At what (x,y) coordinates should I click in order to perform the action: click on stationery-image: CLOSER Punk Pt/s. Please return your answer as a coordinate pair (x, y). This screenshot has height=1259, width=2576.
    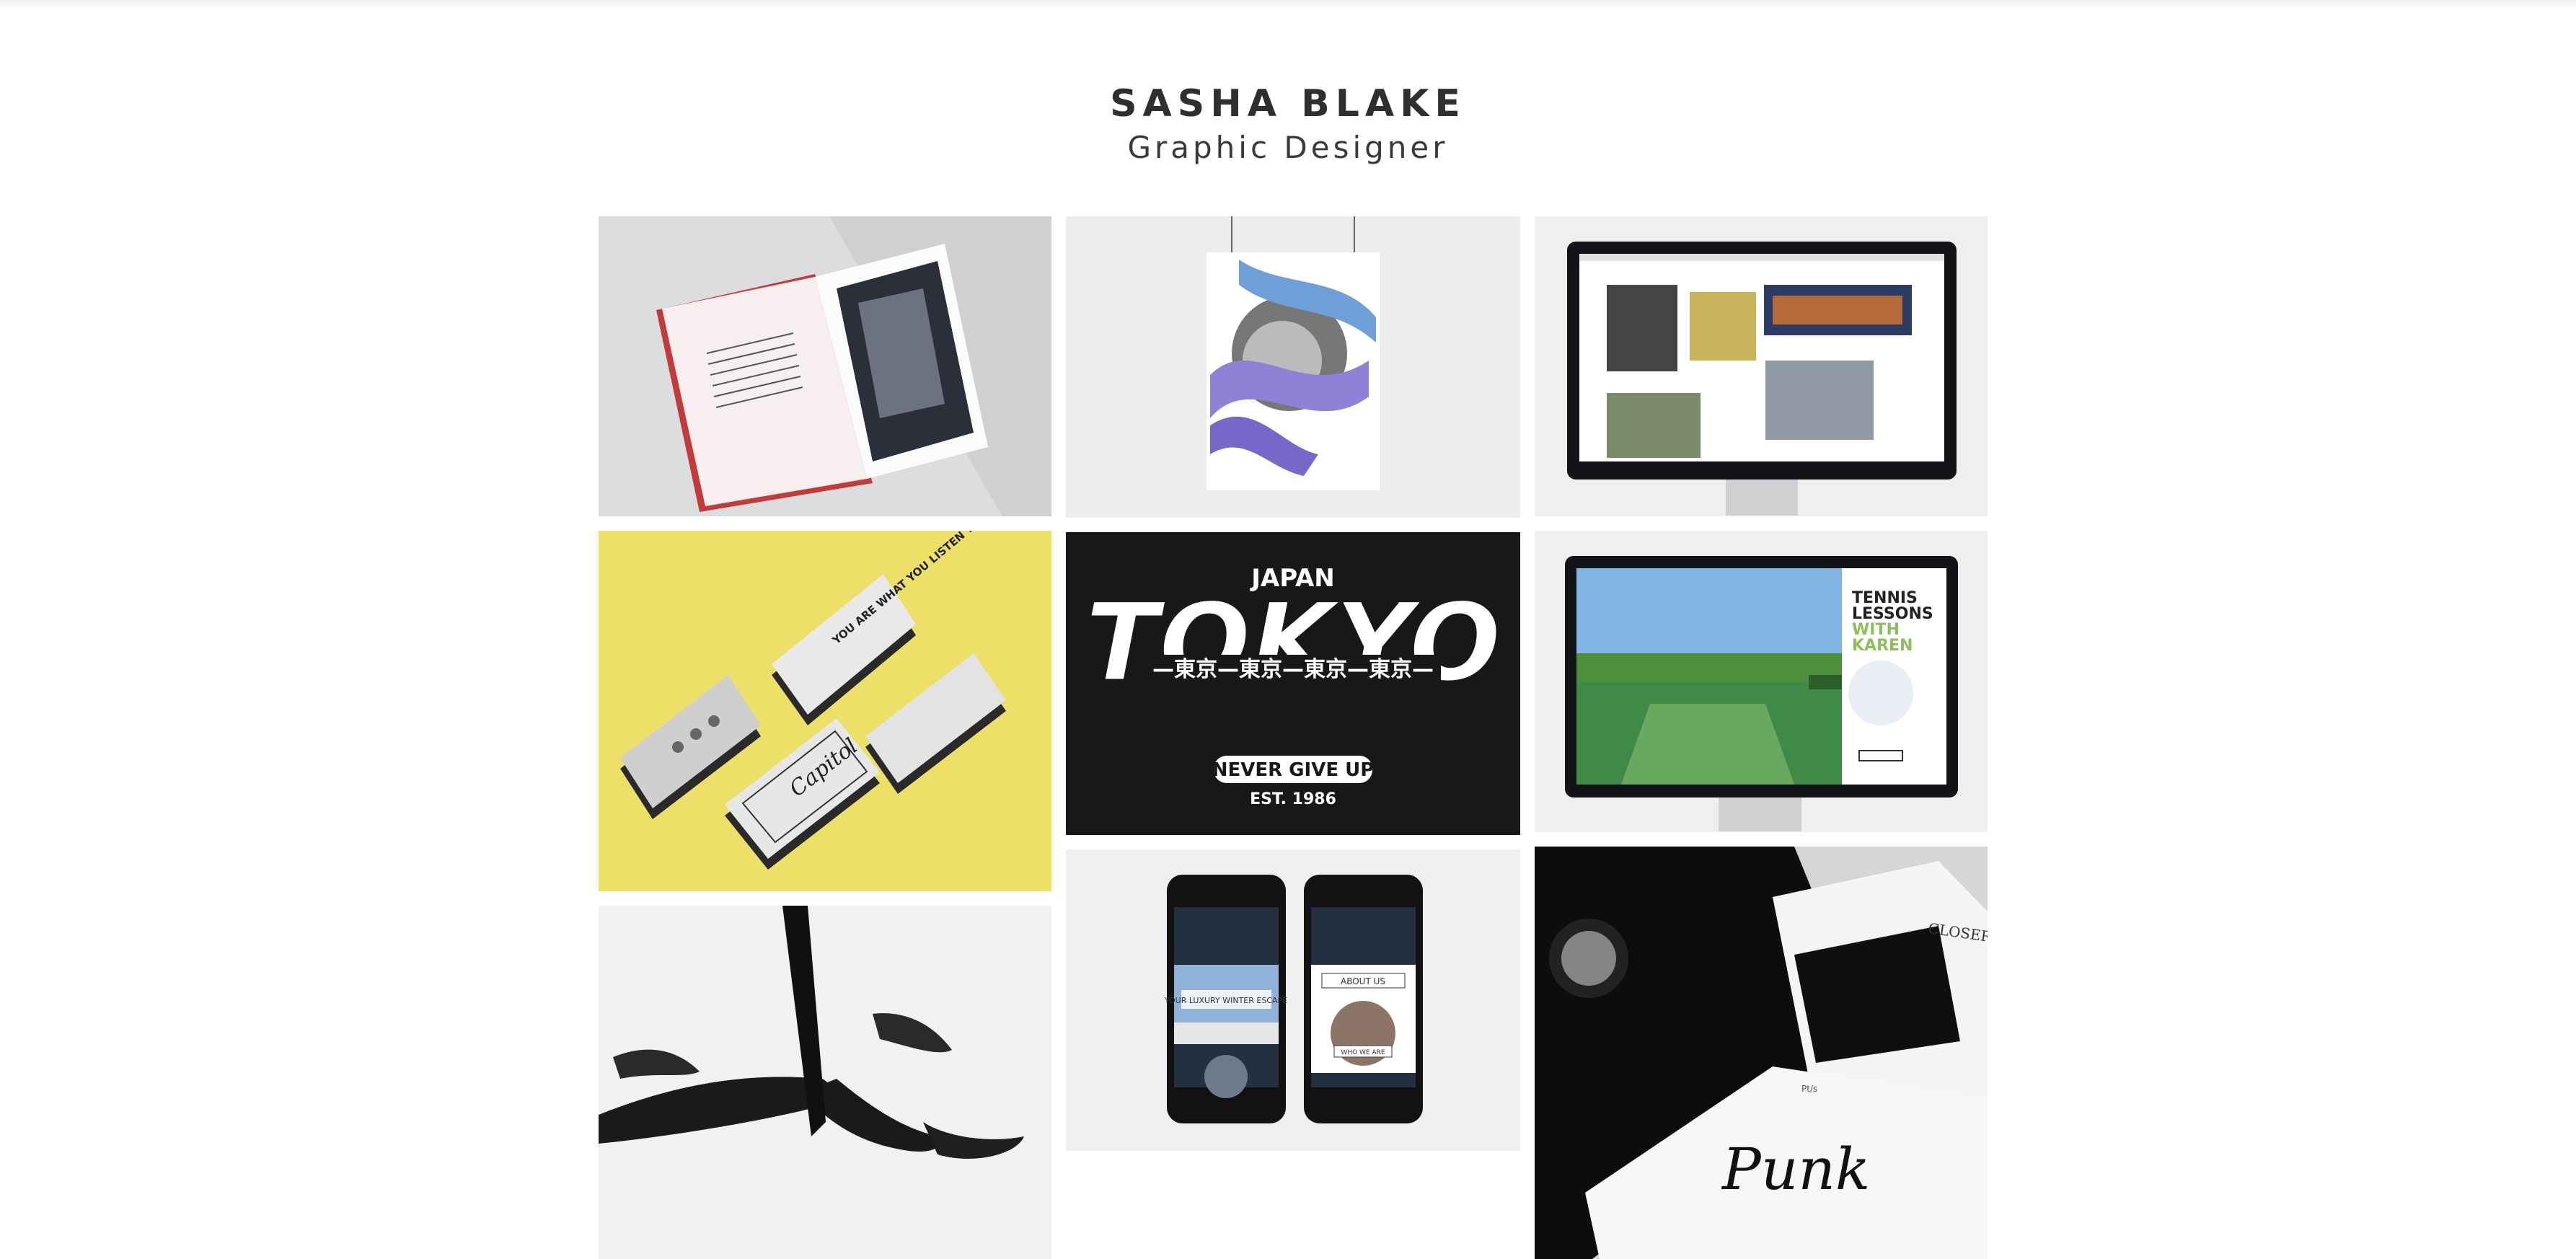
    Looking at the image, I should click on (1761, 1053).